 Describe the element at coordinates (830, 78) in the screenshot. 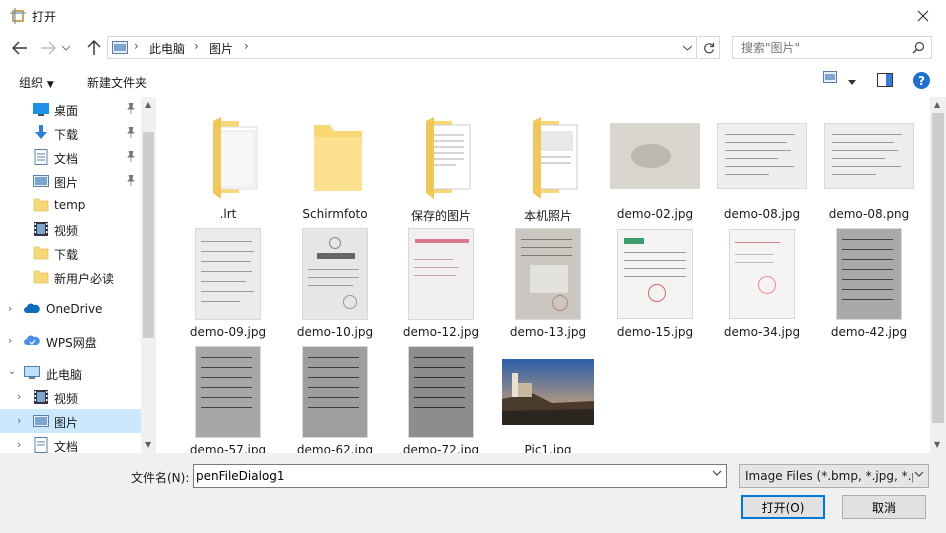

I see `view-options-button` at that location.